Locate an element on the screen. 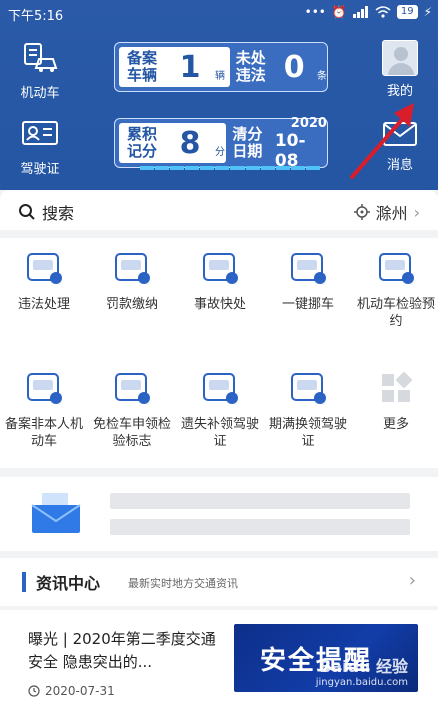 This screenshot has width=438, height=713. watermark: Baidu 经验 jingyan.baidu.com is located at coordinates (362, 670).